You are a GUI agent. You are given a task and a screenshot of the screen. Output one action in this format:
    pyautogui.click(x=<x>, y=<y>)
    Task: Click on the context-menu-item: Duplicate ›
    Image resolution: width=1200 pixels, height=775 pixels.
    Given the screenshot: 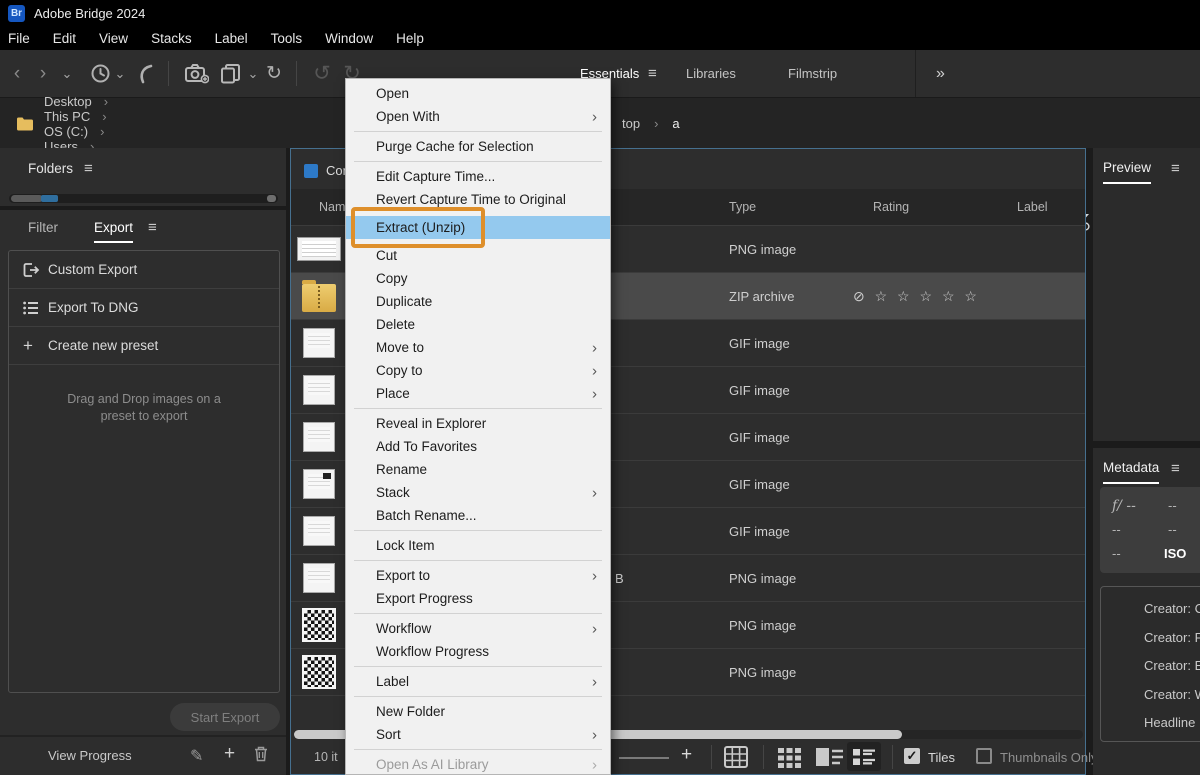 What is the action you would take?
    pyautogui.click(x=478, y=301)
    